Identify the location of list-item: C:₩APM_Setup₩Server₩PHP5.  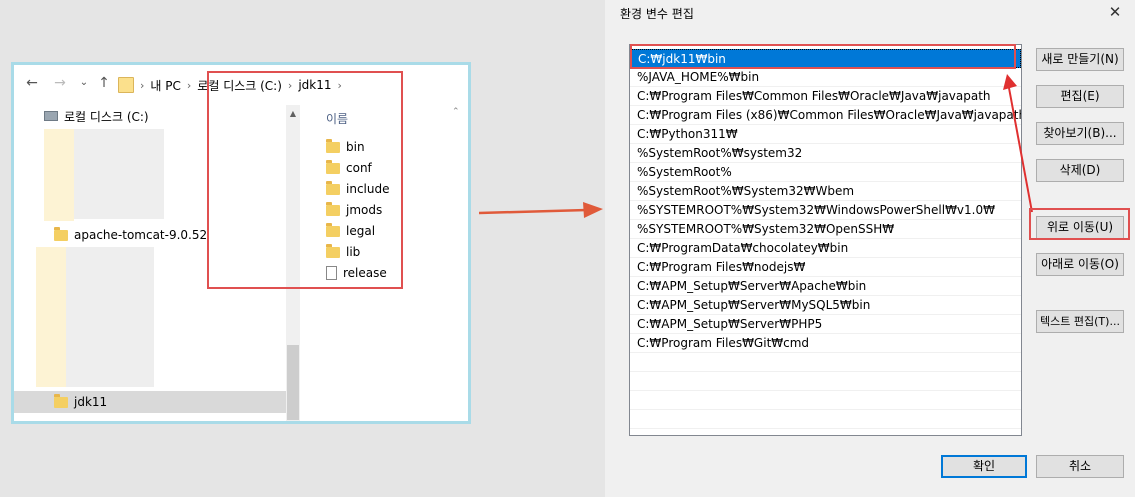
(825, 324).